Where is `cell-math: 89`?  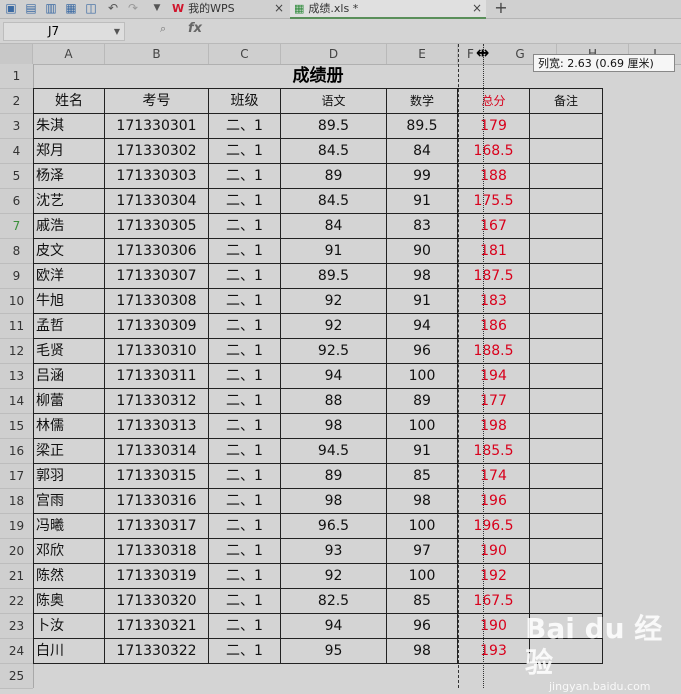 cell-math: 89 is located at coordinates (422, 401).